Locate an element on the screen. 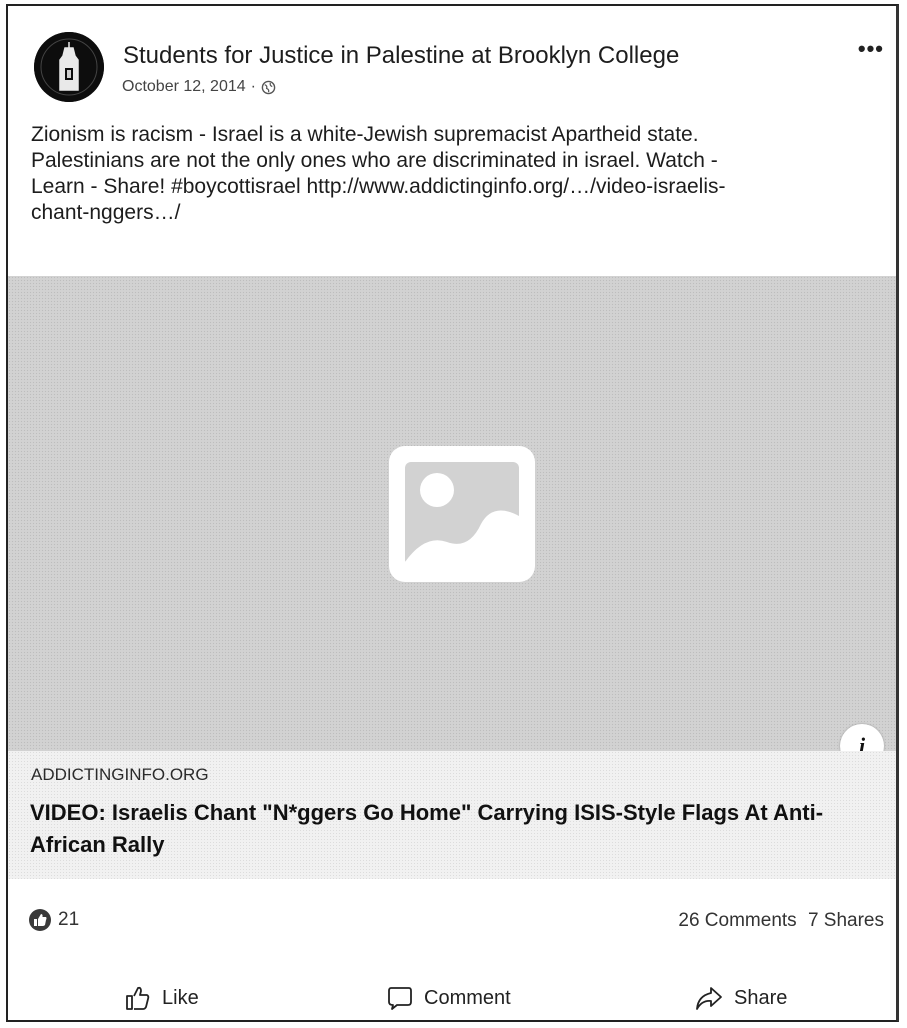  action-bar: Like Comment Share is located at coordinates (452, 998).